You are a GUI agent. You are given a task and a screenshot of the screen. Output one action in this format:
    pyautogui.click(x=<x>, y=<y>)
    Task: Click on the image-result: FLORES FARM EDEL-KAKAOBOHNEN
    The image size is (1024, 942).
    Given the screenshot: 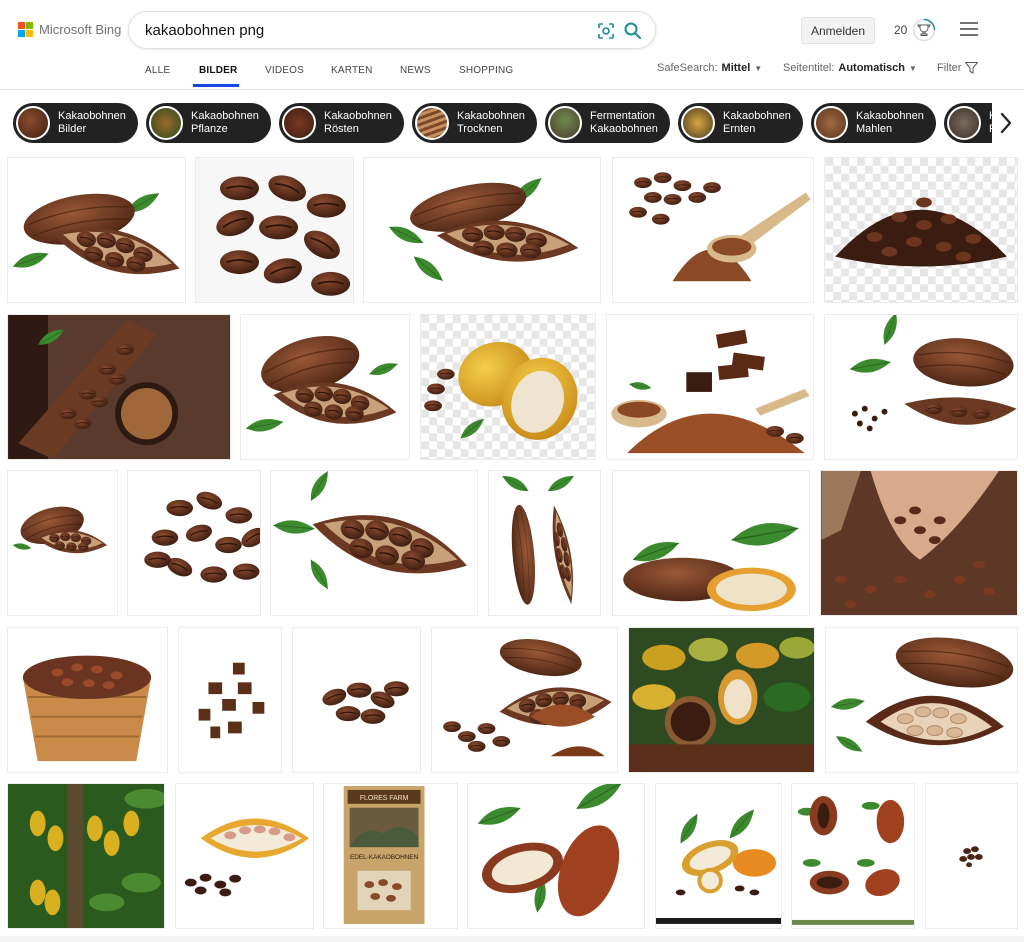 What is the action you would take?
    pyautogui.click(x=390, y=856)
    